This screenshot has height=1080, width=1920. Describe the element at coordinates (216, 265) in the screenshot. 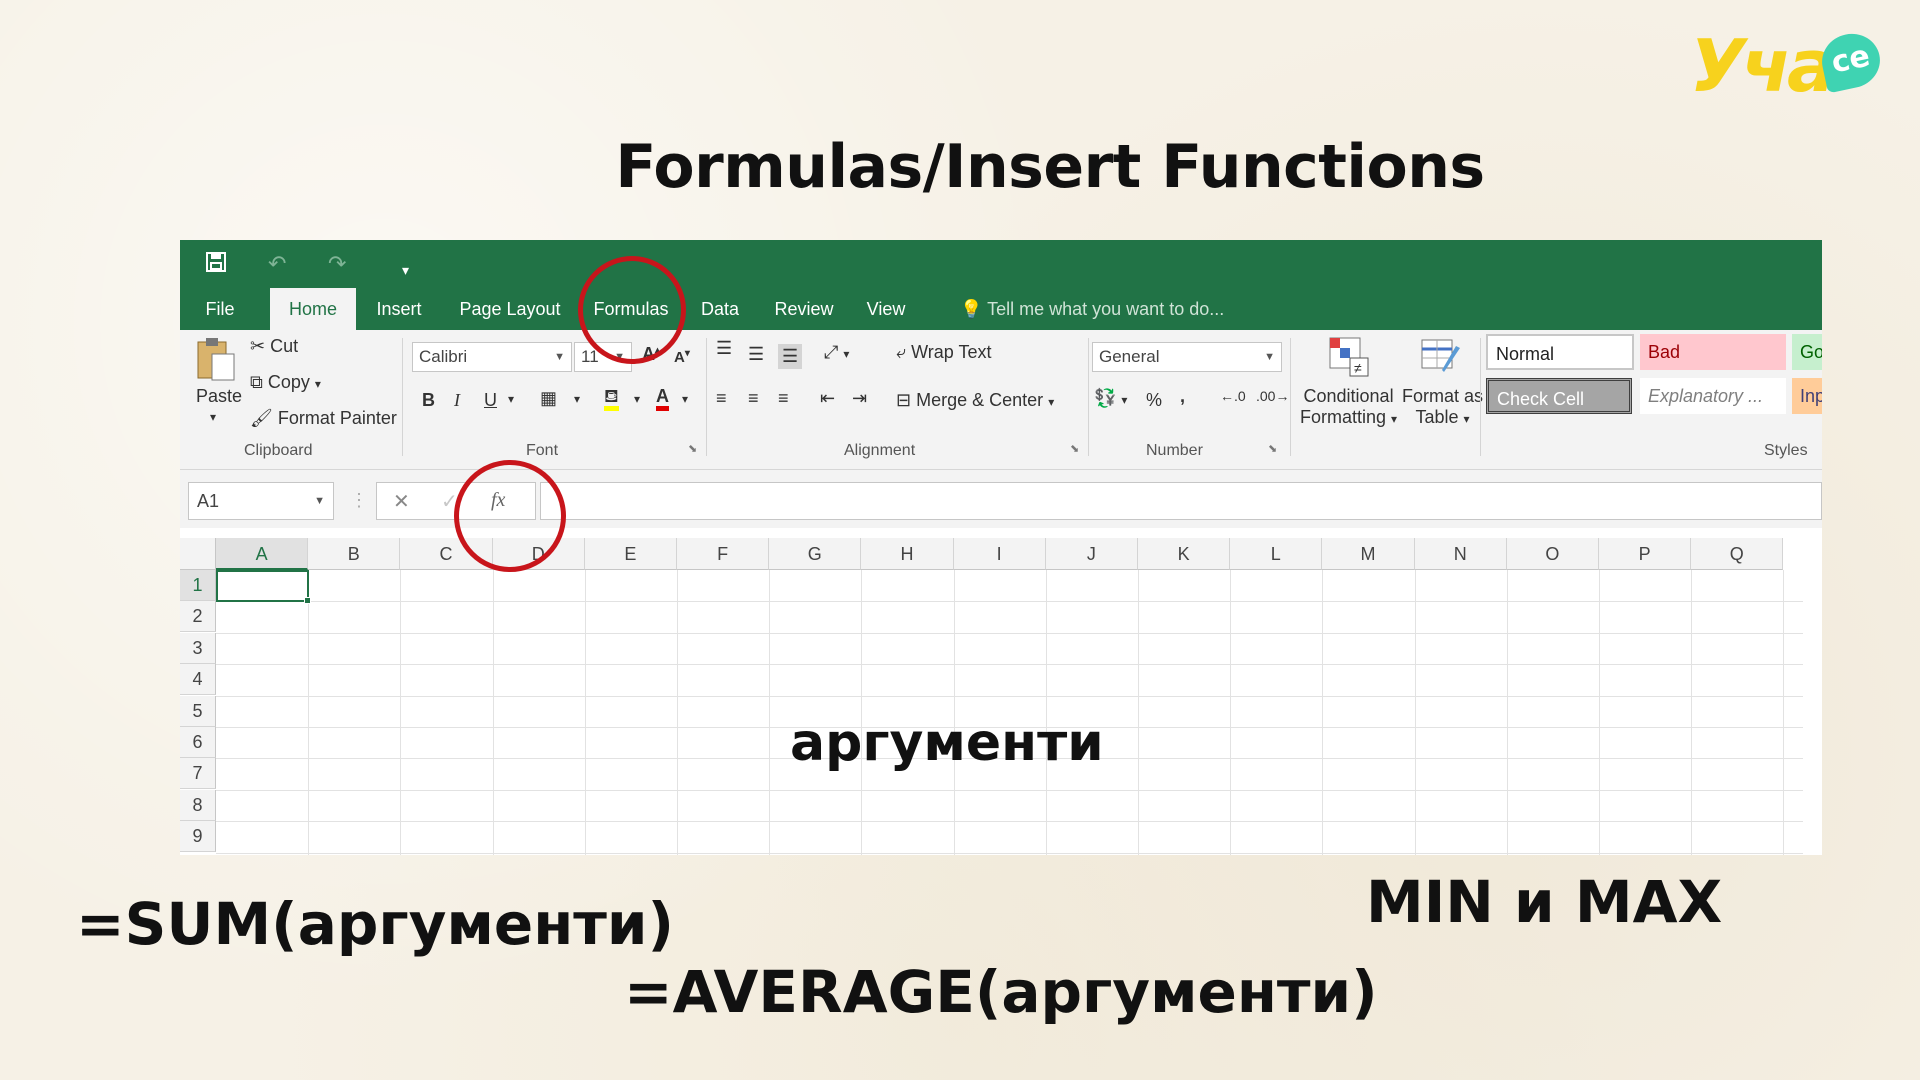

I see `save-icon` at that location.